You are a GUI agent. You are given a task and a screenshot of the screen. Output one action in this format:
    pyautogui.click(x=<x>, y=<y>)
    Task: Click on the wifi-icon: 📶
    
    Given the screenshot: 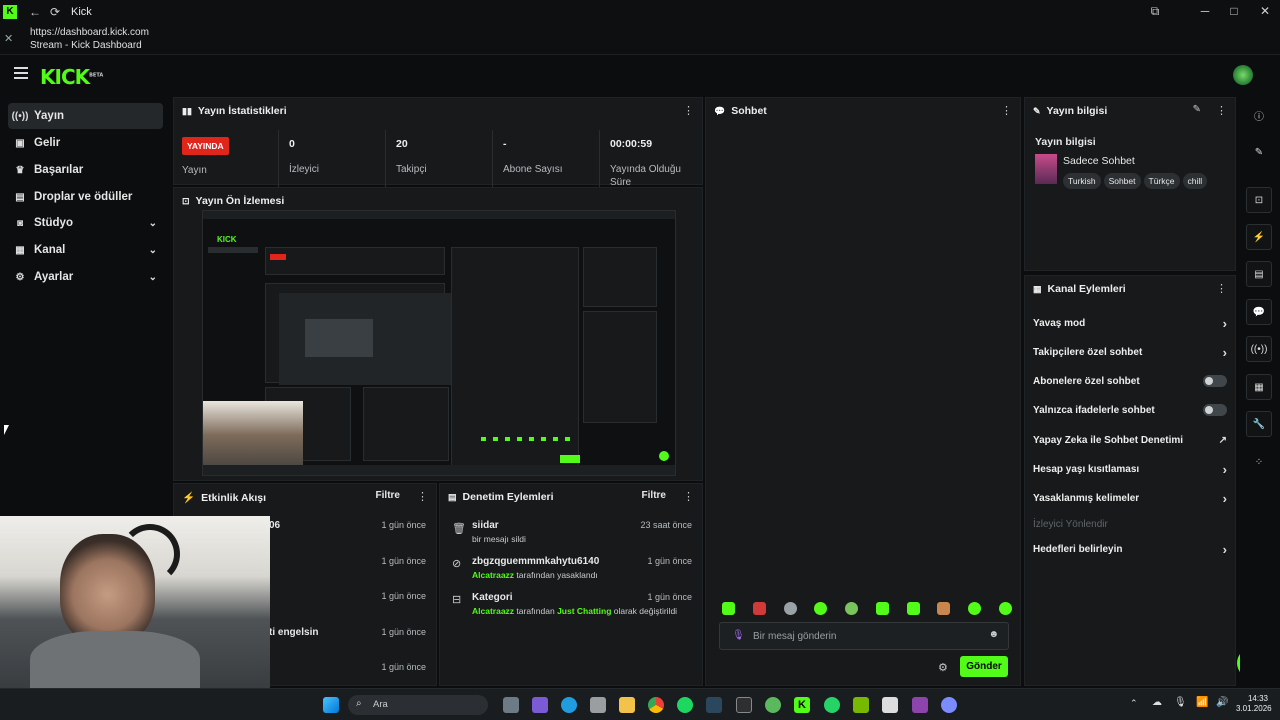 What is the action you would take?
    pyautogui.click(x=1202, y=702)
    